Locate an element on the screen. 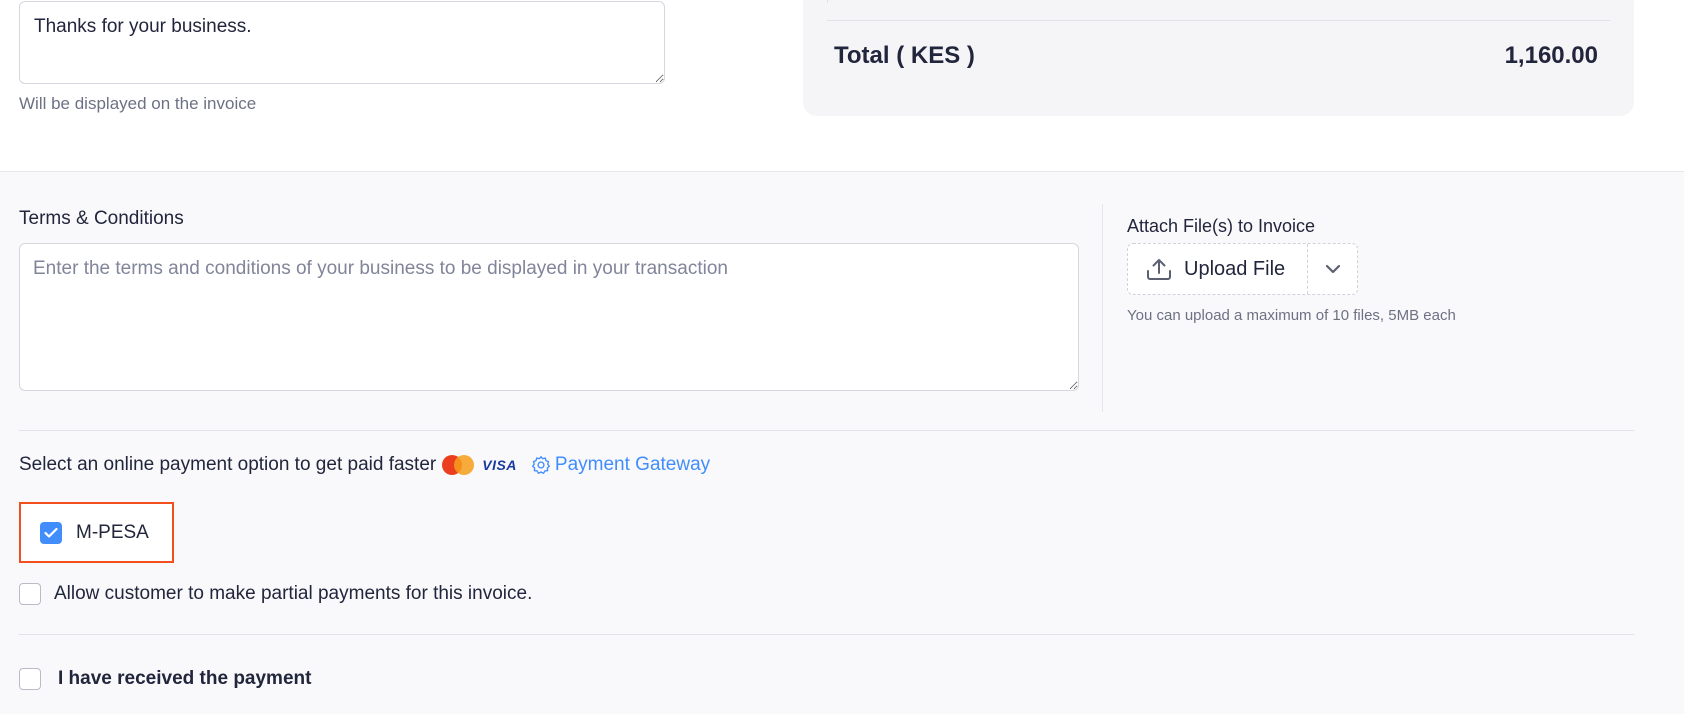 This screenshot has height=714, width=1684. upload-file-button: Upload File is located at coordinates (1218, 269).